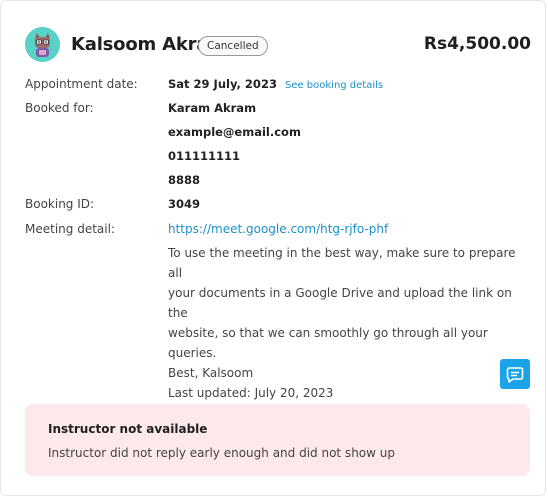 This screenshot has width=548, height=498. Describe the element at coordinates (278, 45) in the screenshot. I see `booking-header: Kalsoom Akram Cancelled Rs4,500.00` at that location.